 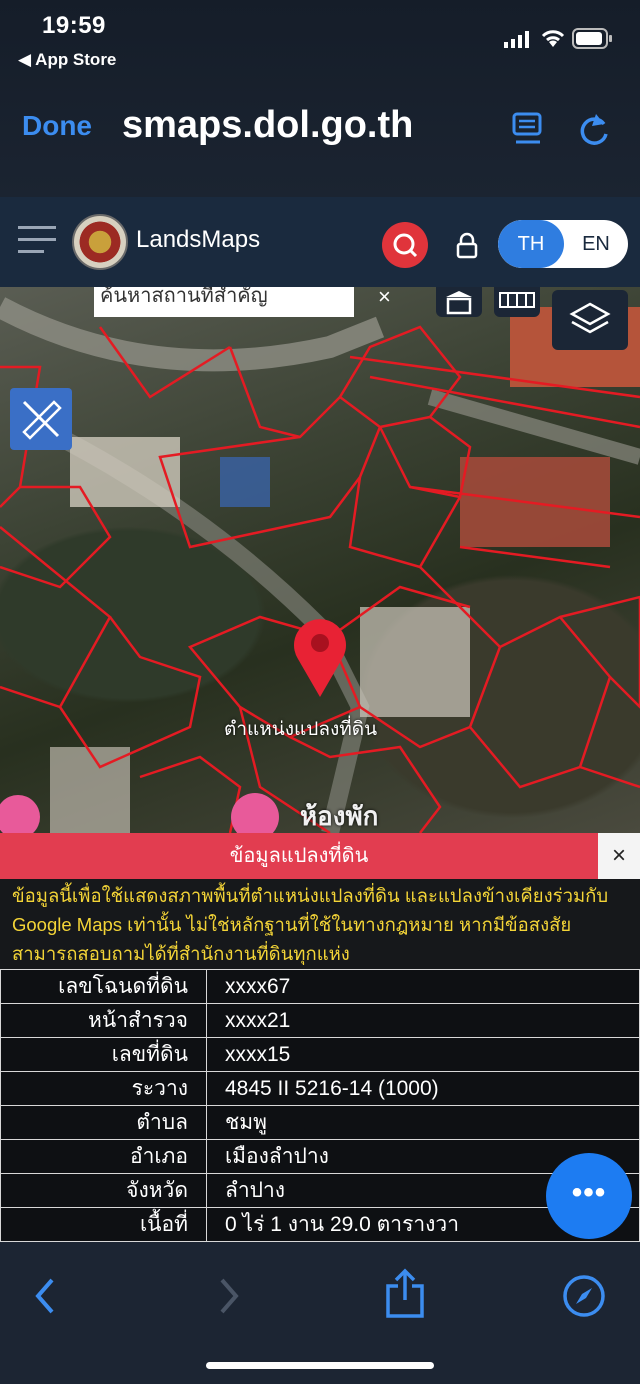 I want to click on table-row: ระวาง 4845 II 5216-14 (1000), so click(x=320, y=1088).